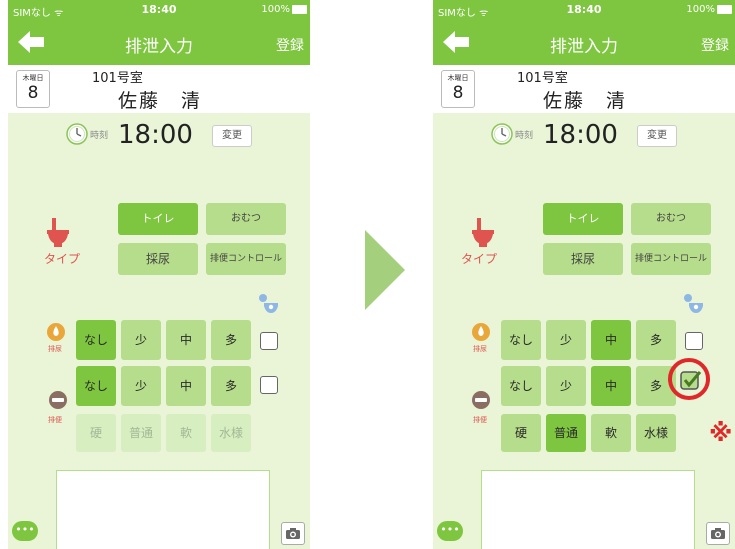 This screenshot has width=735, height=549. I want to click on annotation-mark: ※, so click(721, 433).